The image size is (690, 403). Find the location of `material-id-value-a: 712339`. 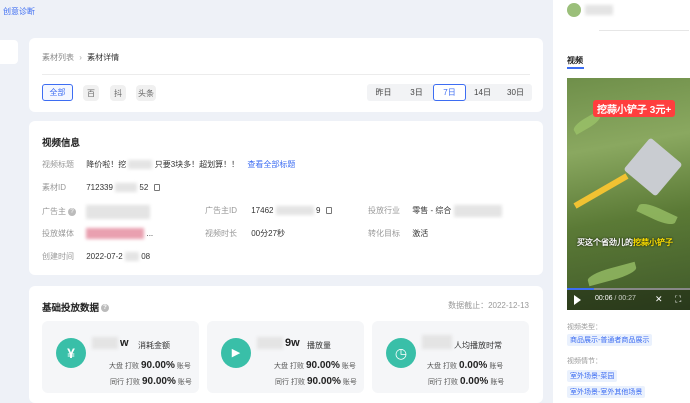

material-id-value-a: 712339 is located at coordinates (99, 187).